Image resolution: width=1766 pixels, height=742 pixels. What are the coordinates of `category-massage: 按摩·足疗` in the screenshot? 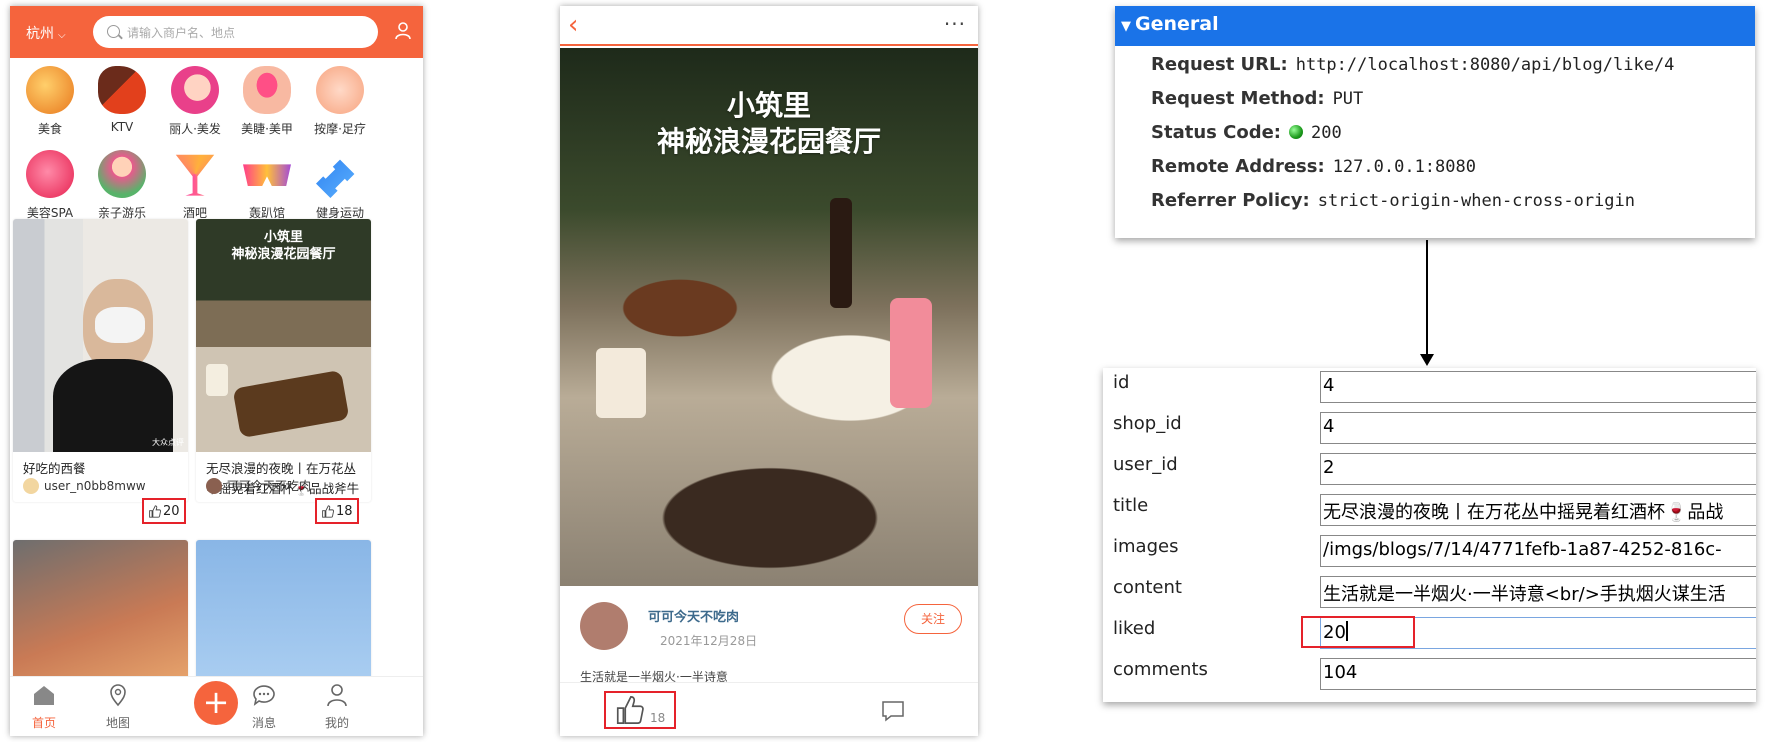 It's located at (340, 109).